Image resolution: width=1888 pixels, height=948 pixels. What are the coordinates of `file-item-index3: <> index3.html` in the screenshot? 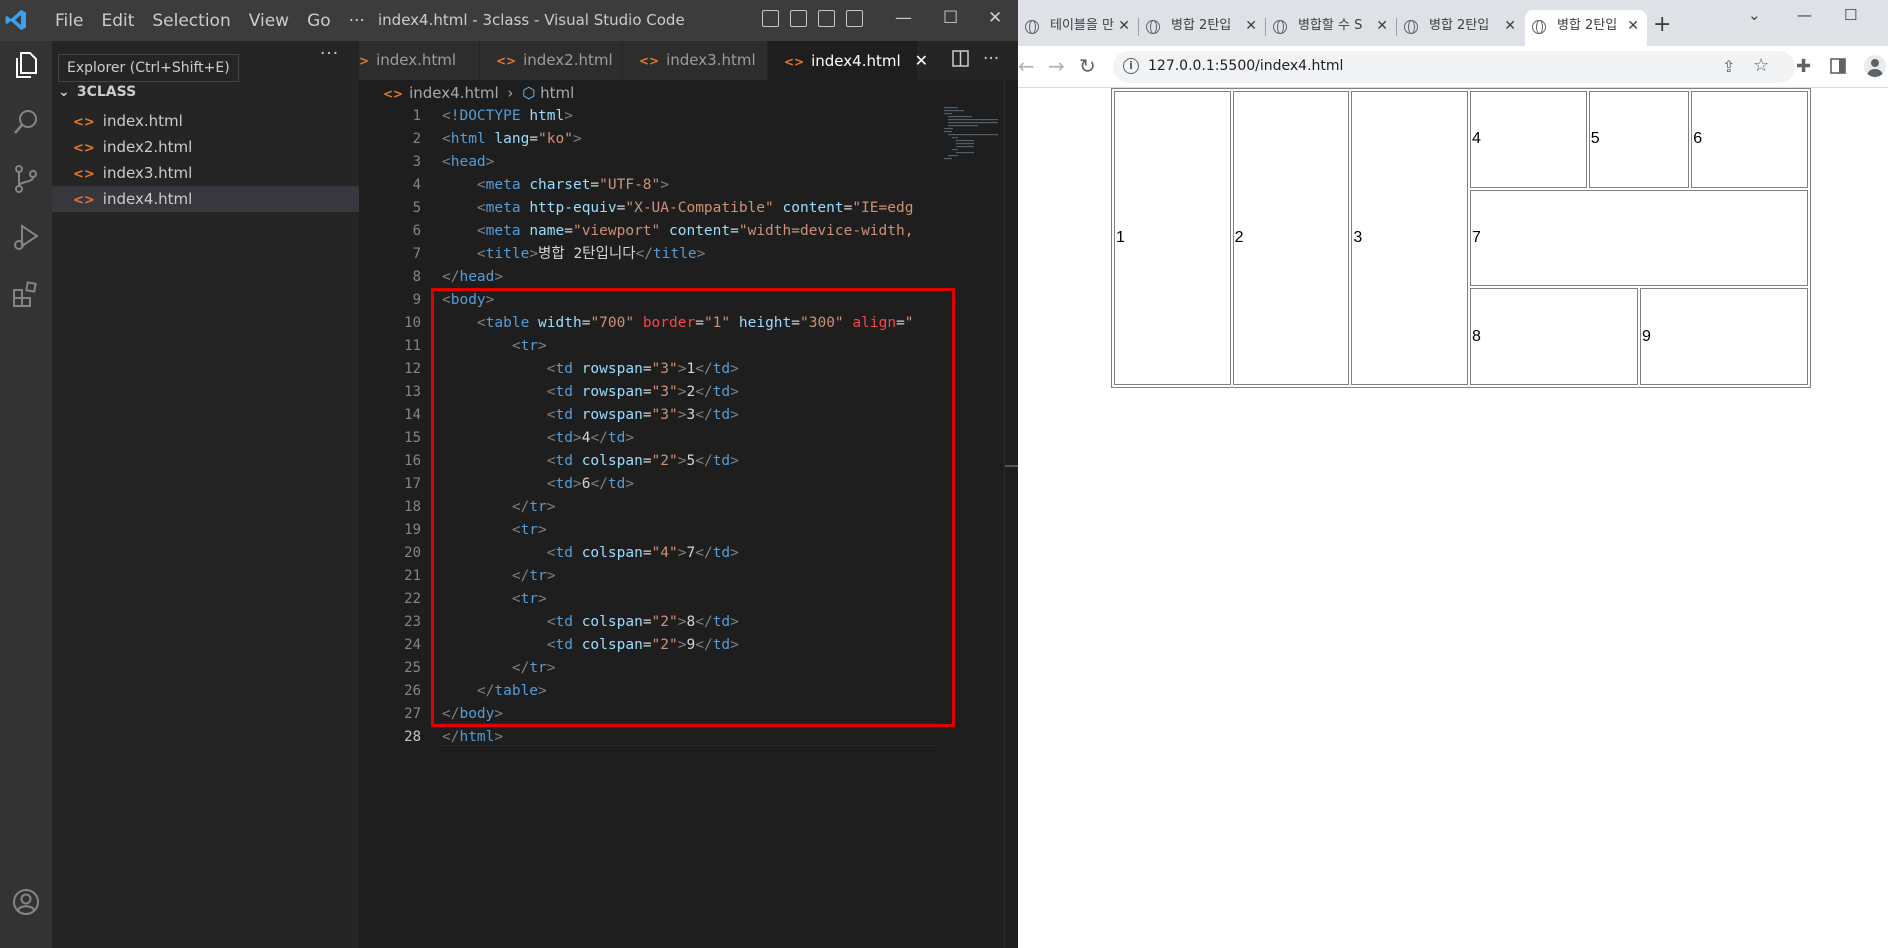 It's located at (205, 173).